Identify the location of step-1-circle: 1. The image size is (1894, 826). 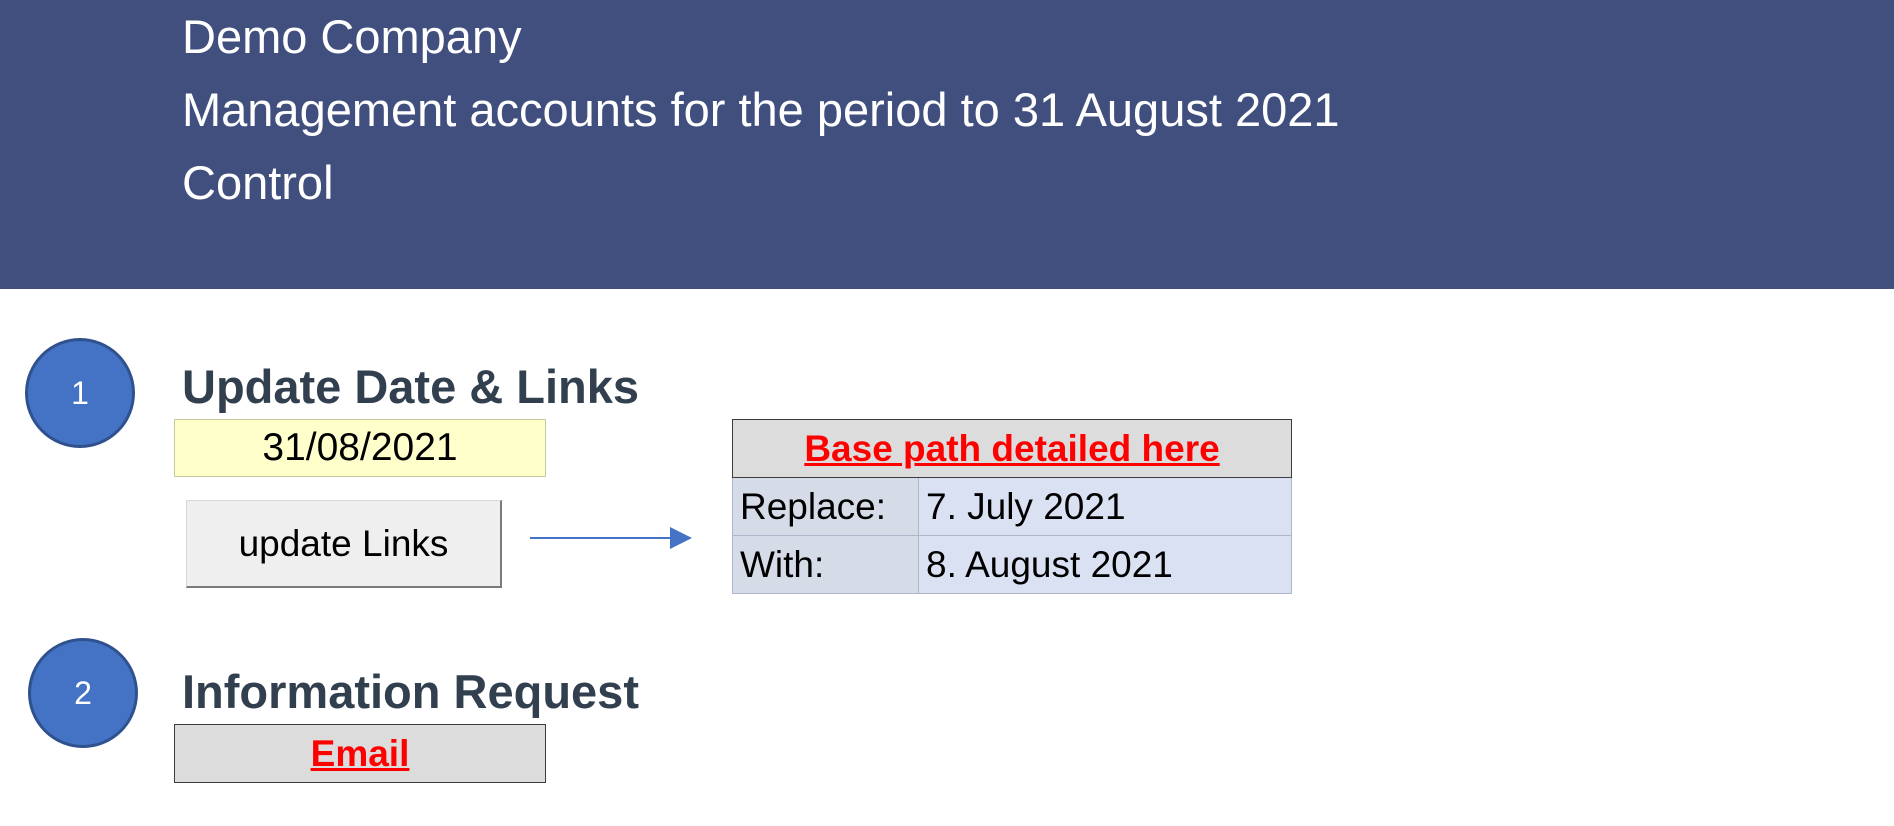
(80, 393).